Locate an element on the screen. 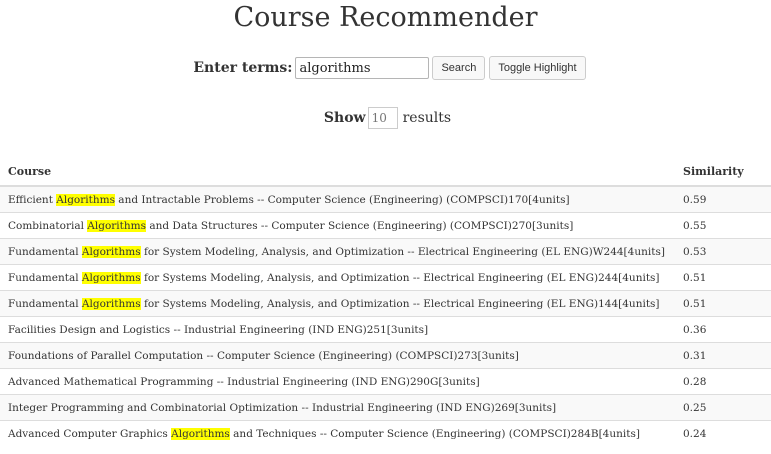  table-header-row: Course Similarity is located at coordinates (385, 172).